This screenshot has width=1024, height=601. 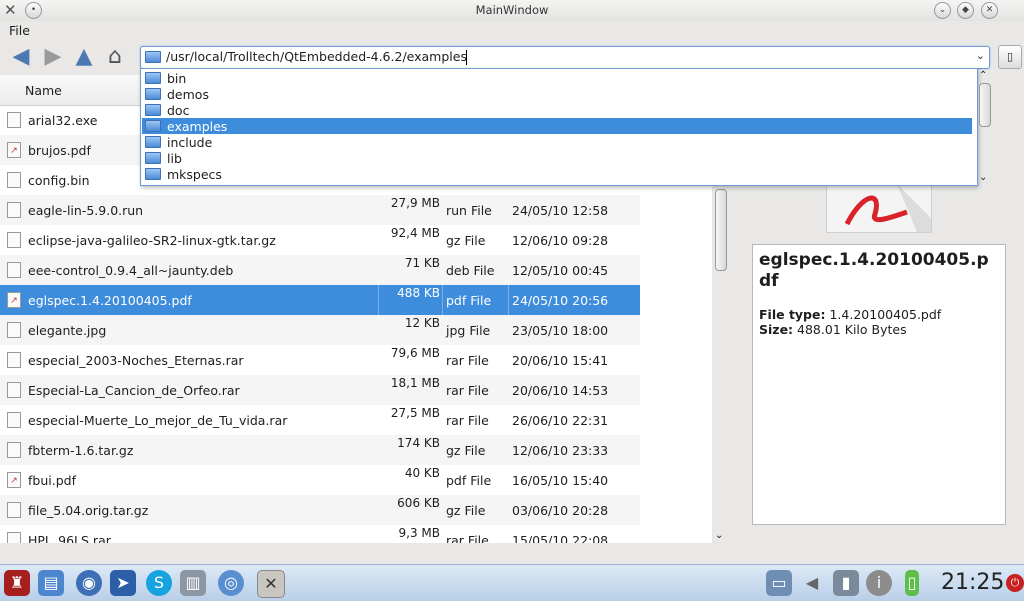 What do you see at coordinates (466, 57) in the screenshot?
I see `text-cursor` at bounding box center [466, 57].